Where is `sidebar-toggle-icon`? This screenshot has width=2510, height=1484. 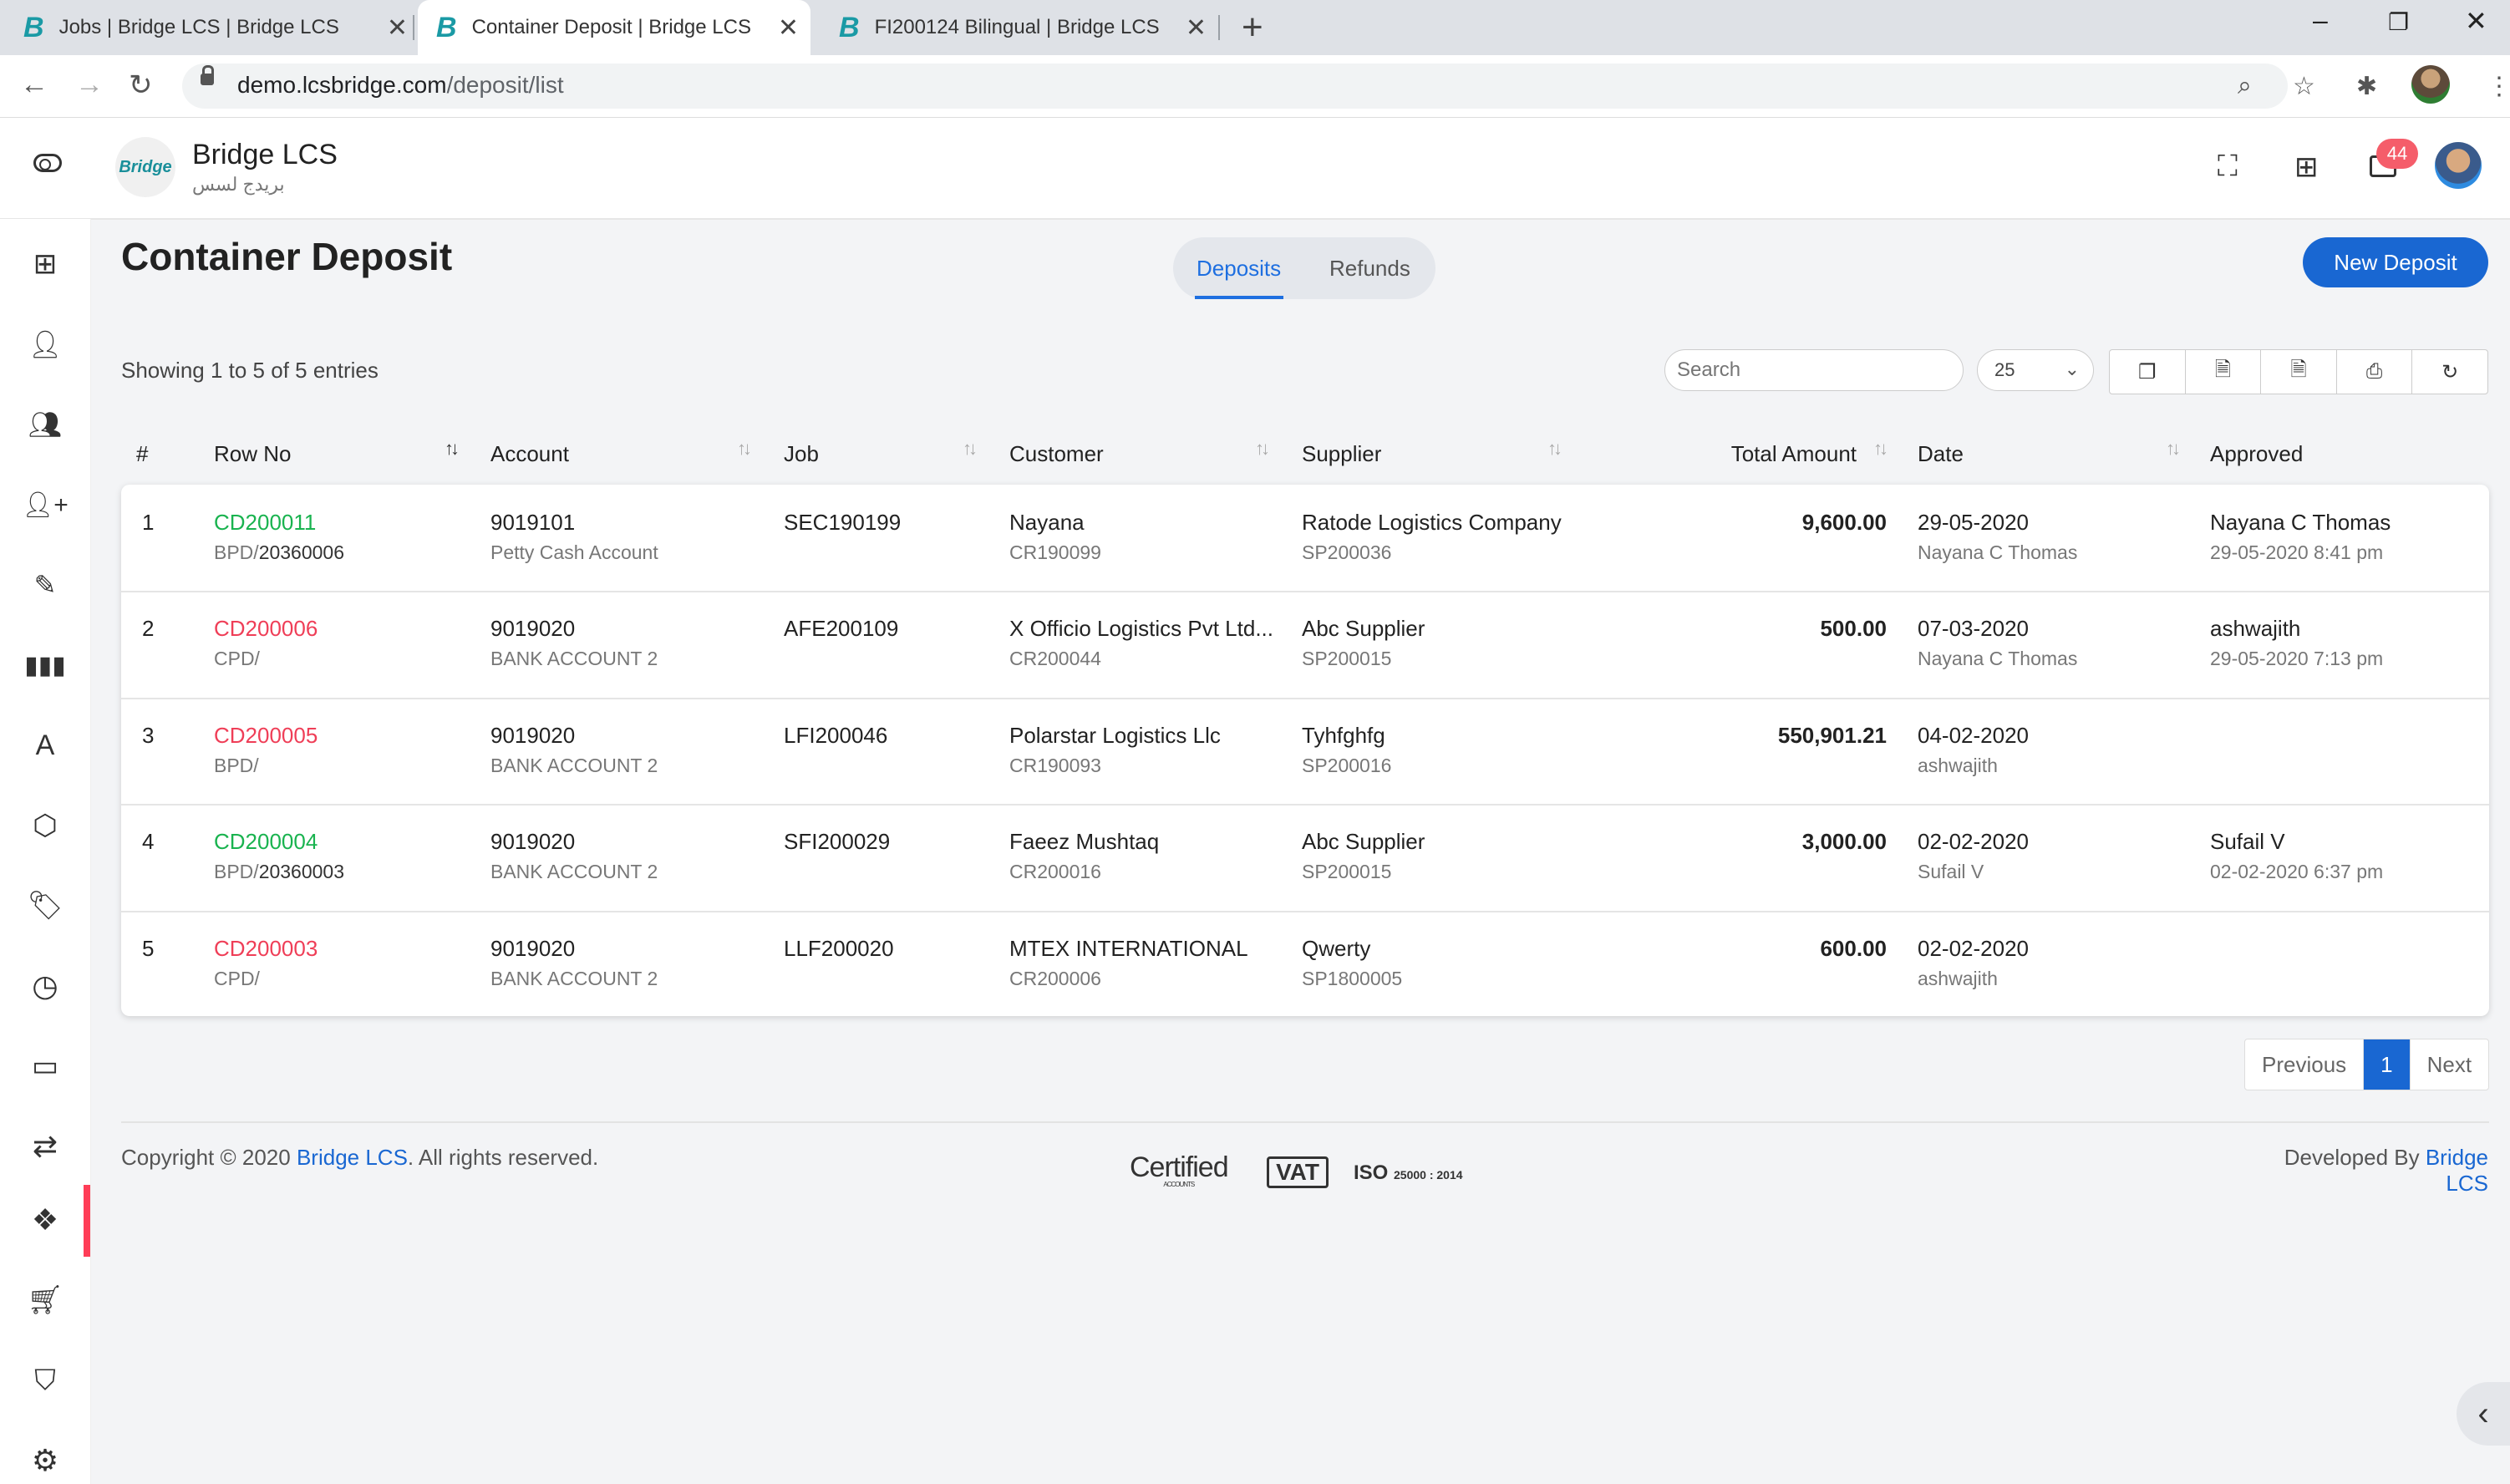
sidebar-toggle-icon is located at coordinates (48, 163).